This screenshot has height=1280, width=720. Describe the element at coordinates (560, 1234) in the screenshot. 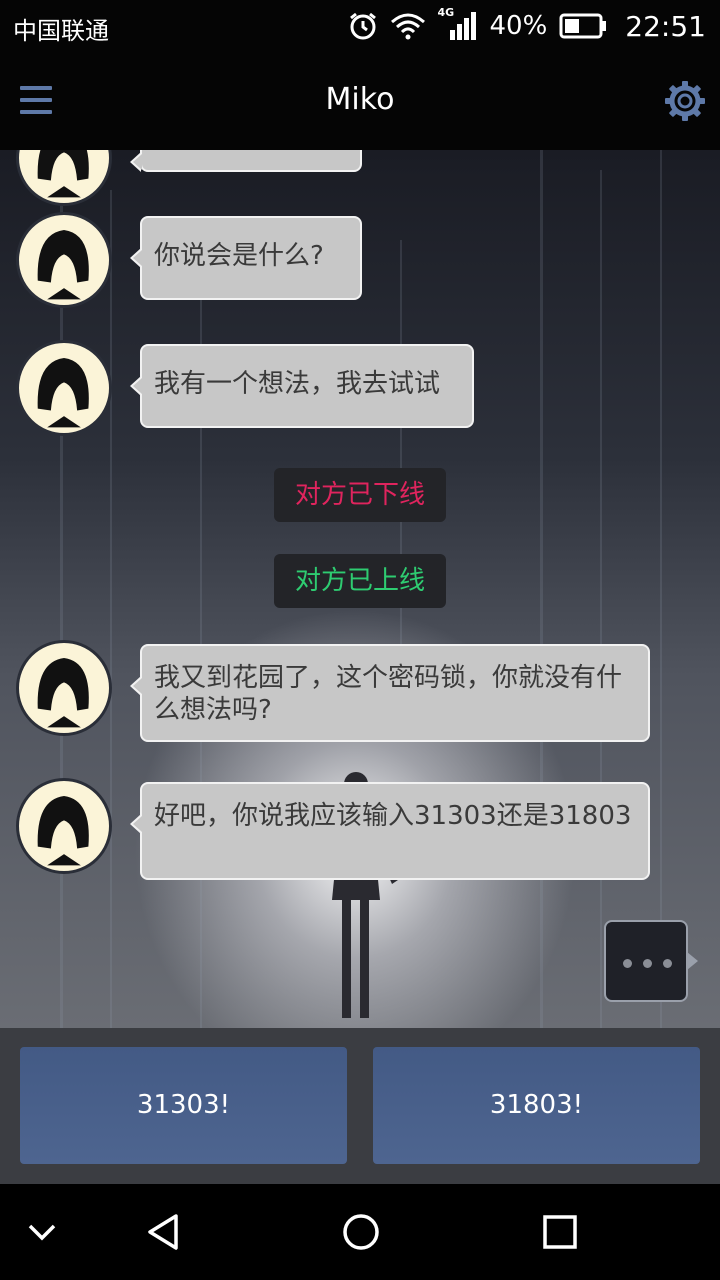

I see `recents-icon` at that location.